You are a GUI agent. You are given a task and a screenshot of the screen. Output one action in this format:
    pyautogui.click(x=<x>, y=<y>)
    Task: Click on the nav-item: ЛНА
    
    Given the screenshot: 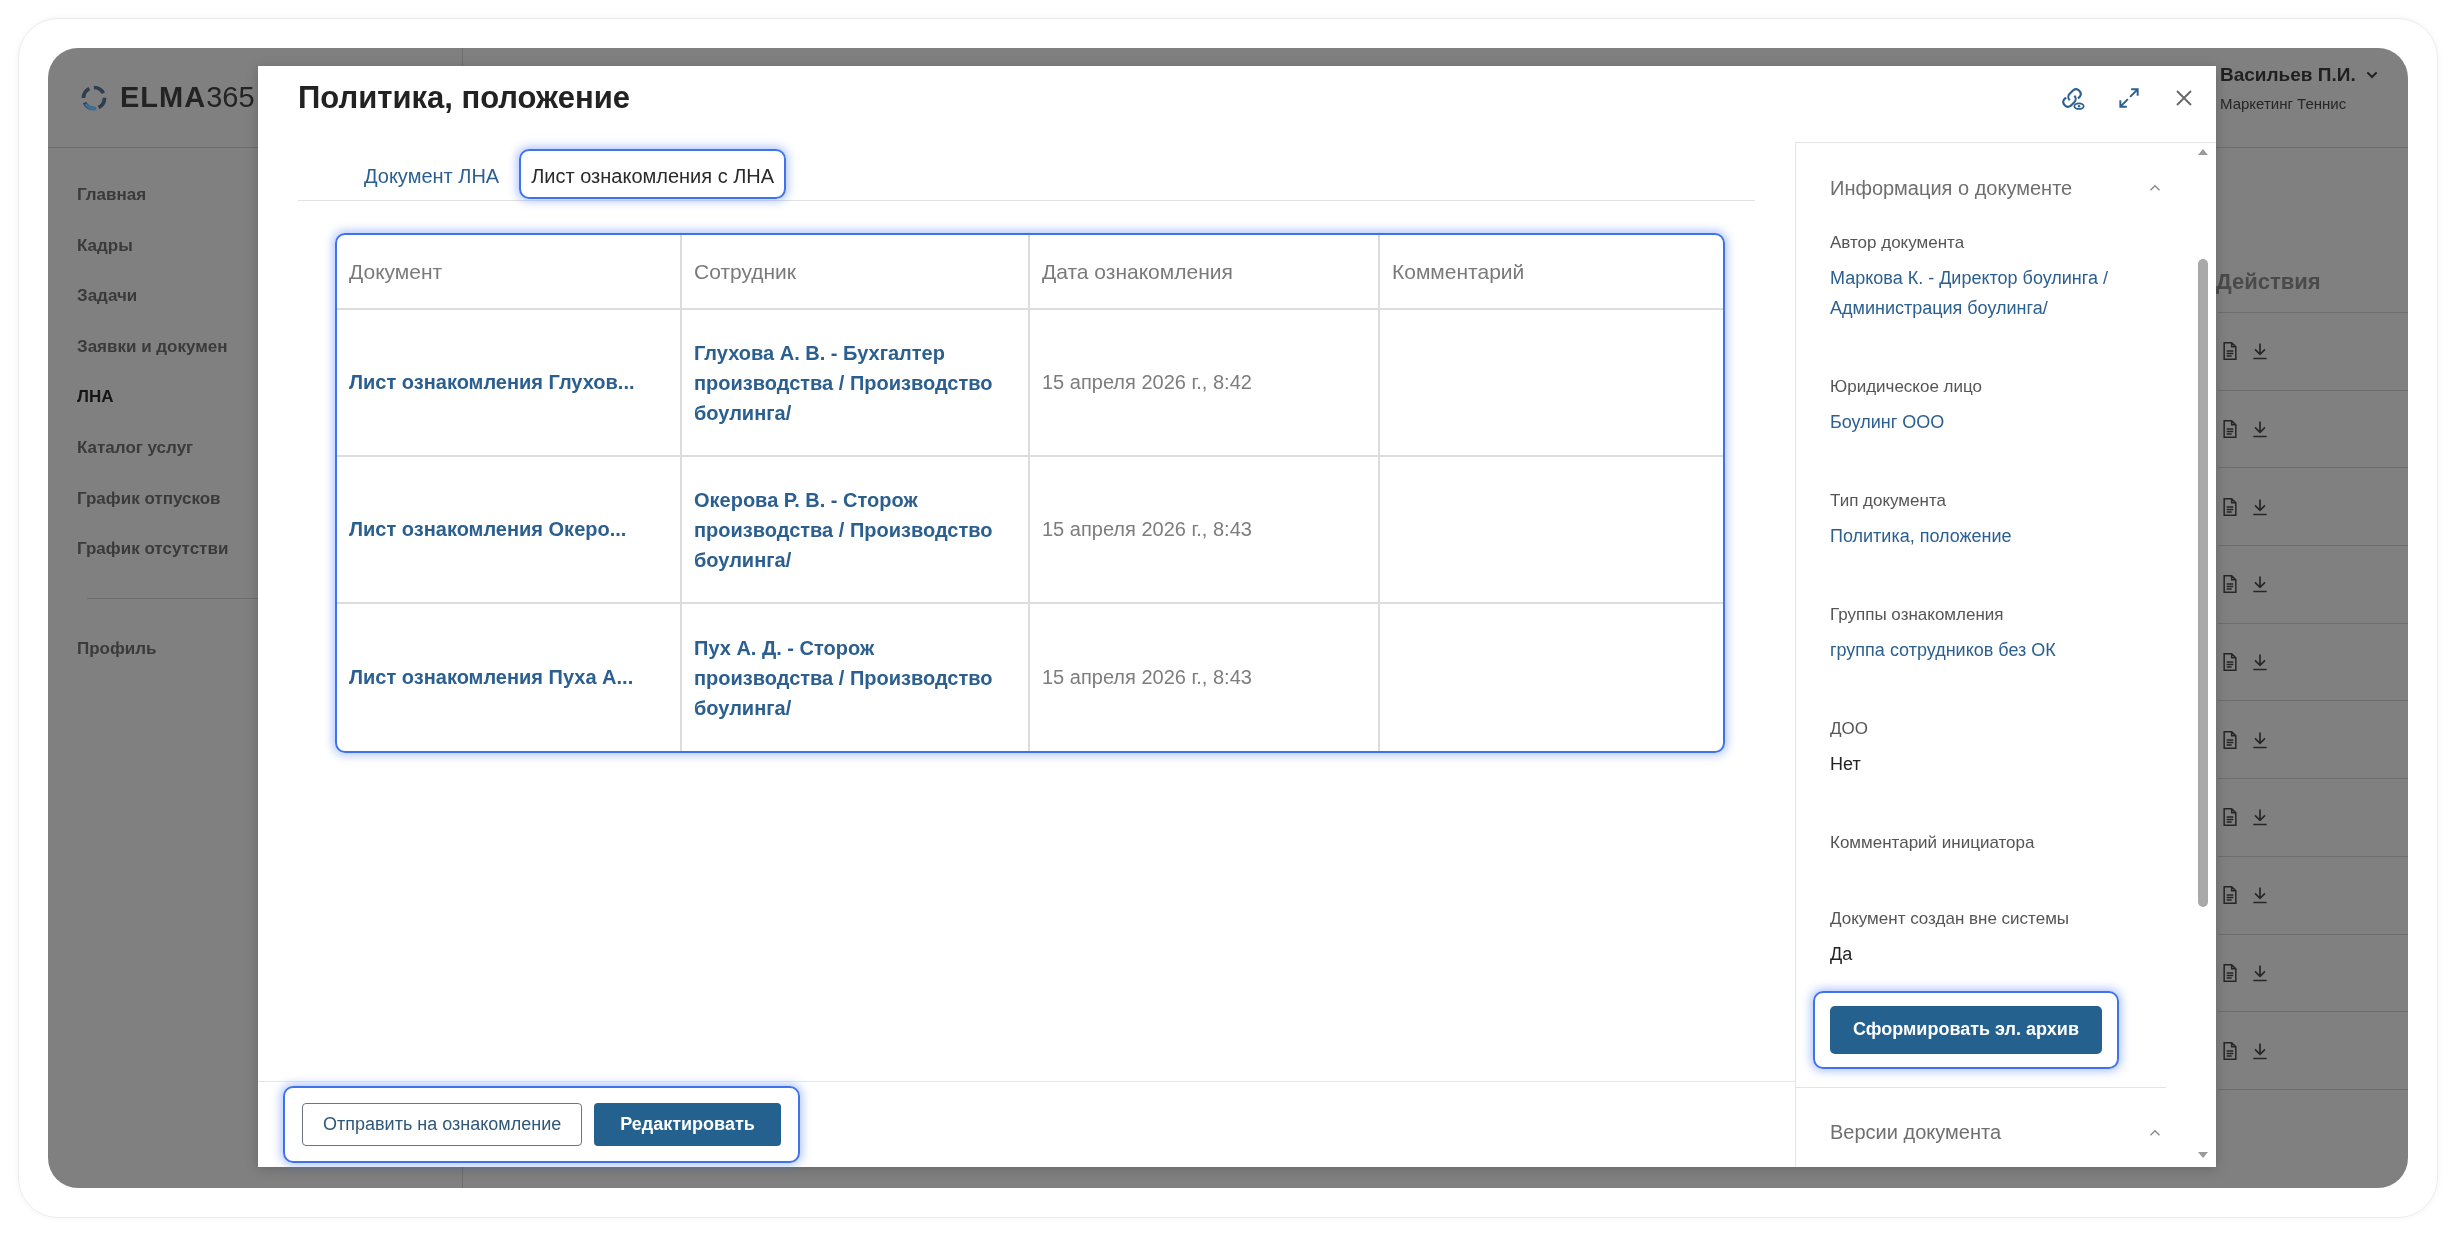 What is the action you would take?
    pyautogui.click(x=95, y=397)
    